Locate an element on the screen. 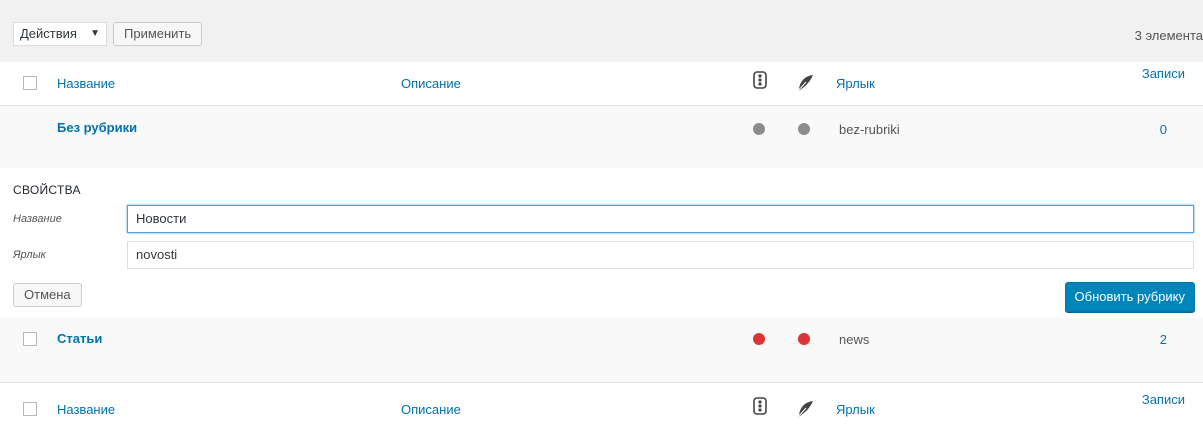 This screenshot has height=432, width=1203. column-description-header: Описание is located at coordinates (431, 83).